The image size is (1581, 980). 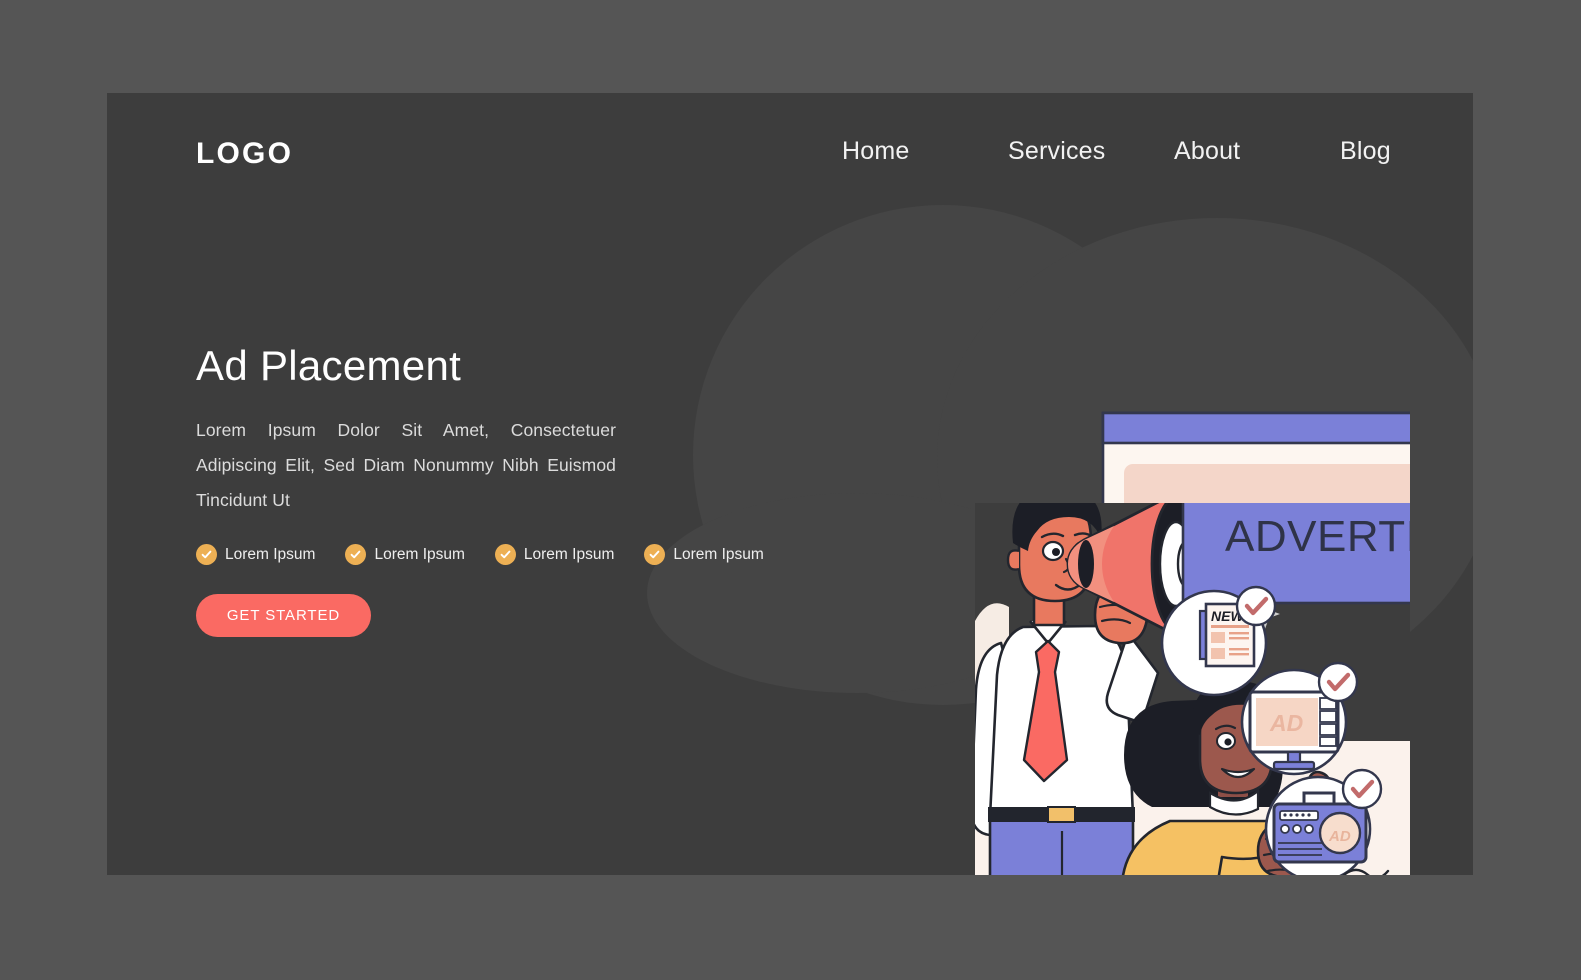 What do you see at coordinates (244, 154) in the screenshot?
I see `logo: LOGO` at bounding box center [244, 154].